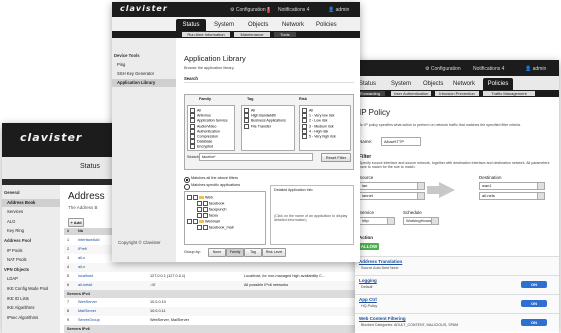 The height and width of the screenshot is (333, 561). What do you see at coordinates (31, 299) in the screenshot?
I see `sidebar-item-ike-id-lists: IKE ID Lists` at bounding box center [31, 299].